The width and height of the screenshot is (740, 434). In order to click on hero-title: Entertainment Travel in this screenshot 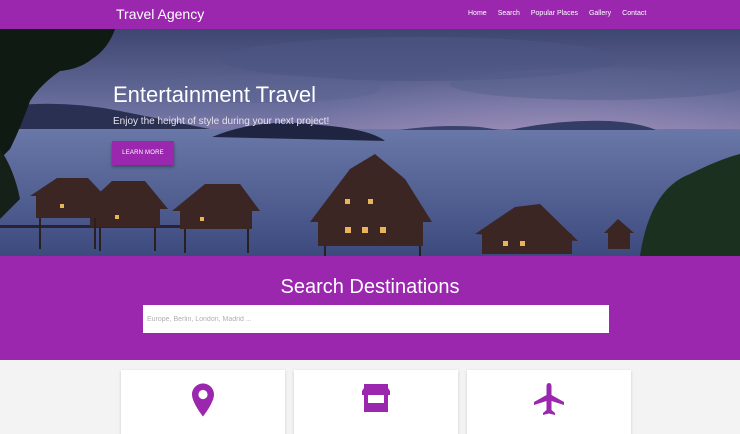, I will do `click(214, 94)`.